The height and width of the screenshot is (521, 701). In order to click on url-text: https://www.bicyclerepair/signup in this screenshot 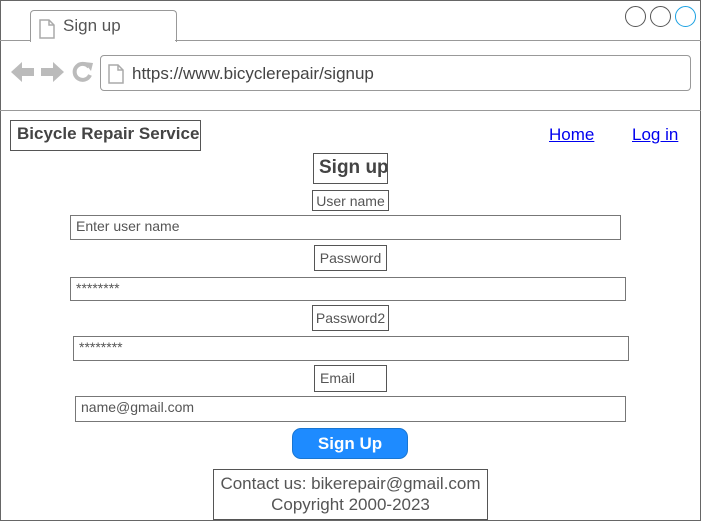, I will do `click(253, 73)`.